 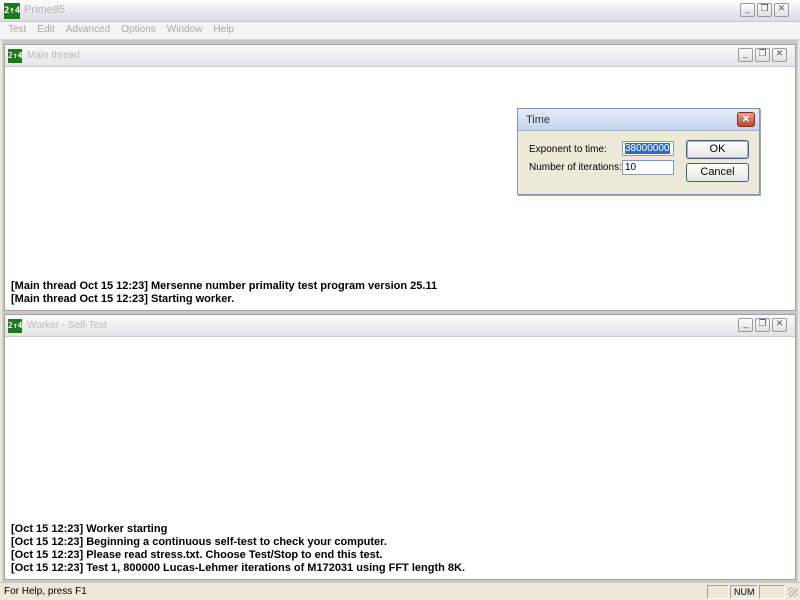 What do you see at coordinates (717, 149) in the screenshot?
I see `ok-button: OK` at bounding box center [717, 149].